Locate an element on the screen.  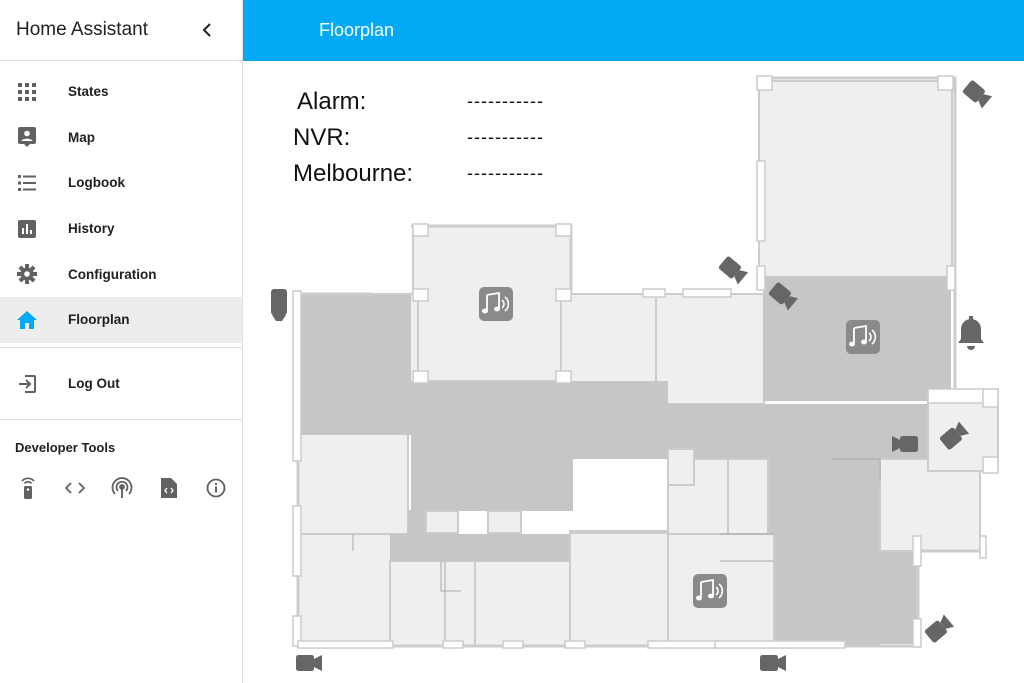
format-list-icon is located at coordinates (27, 183).